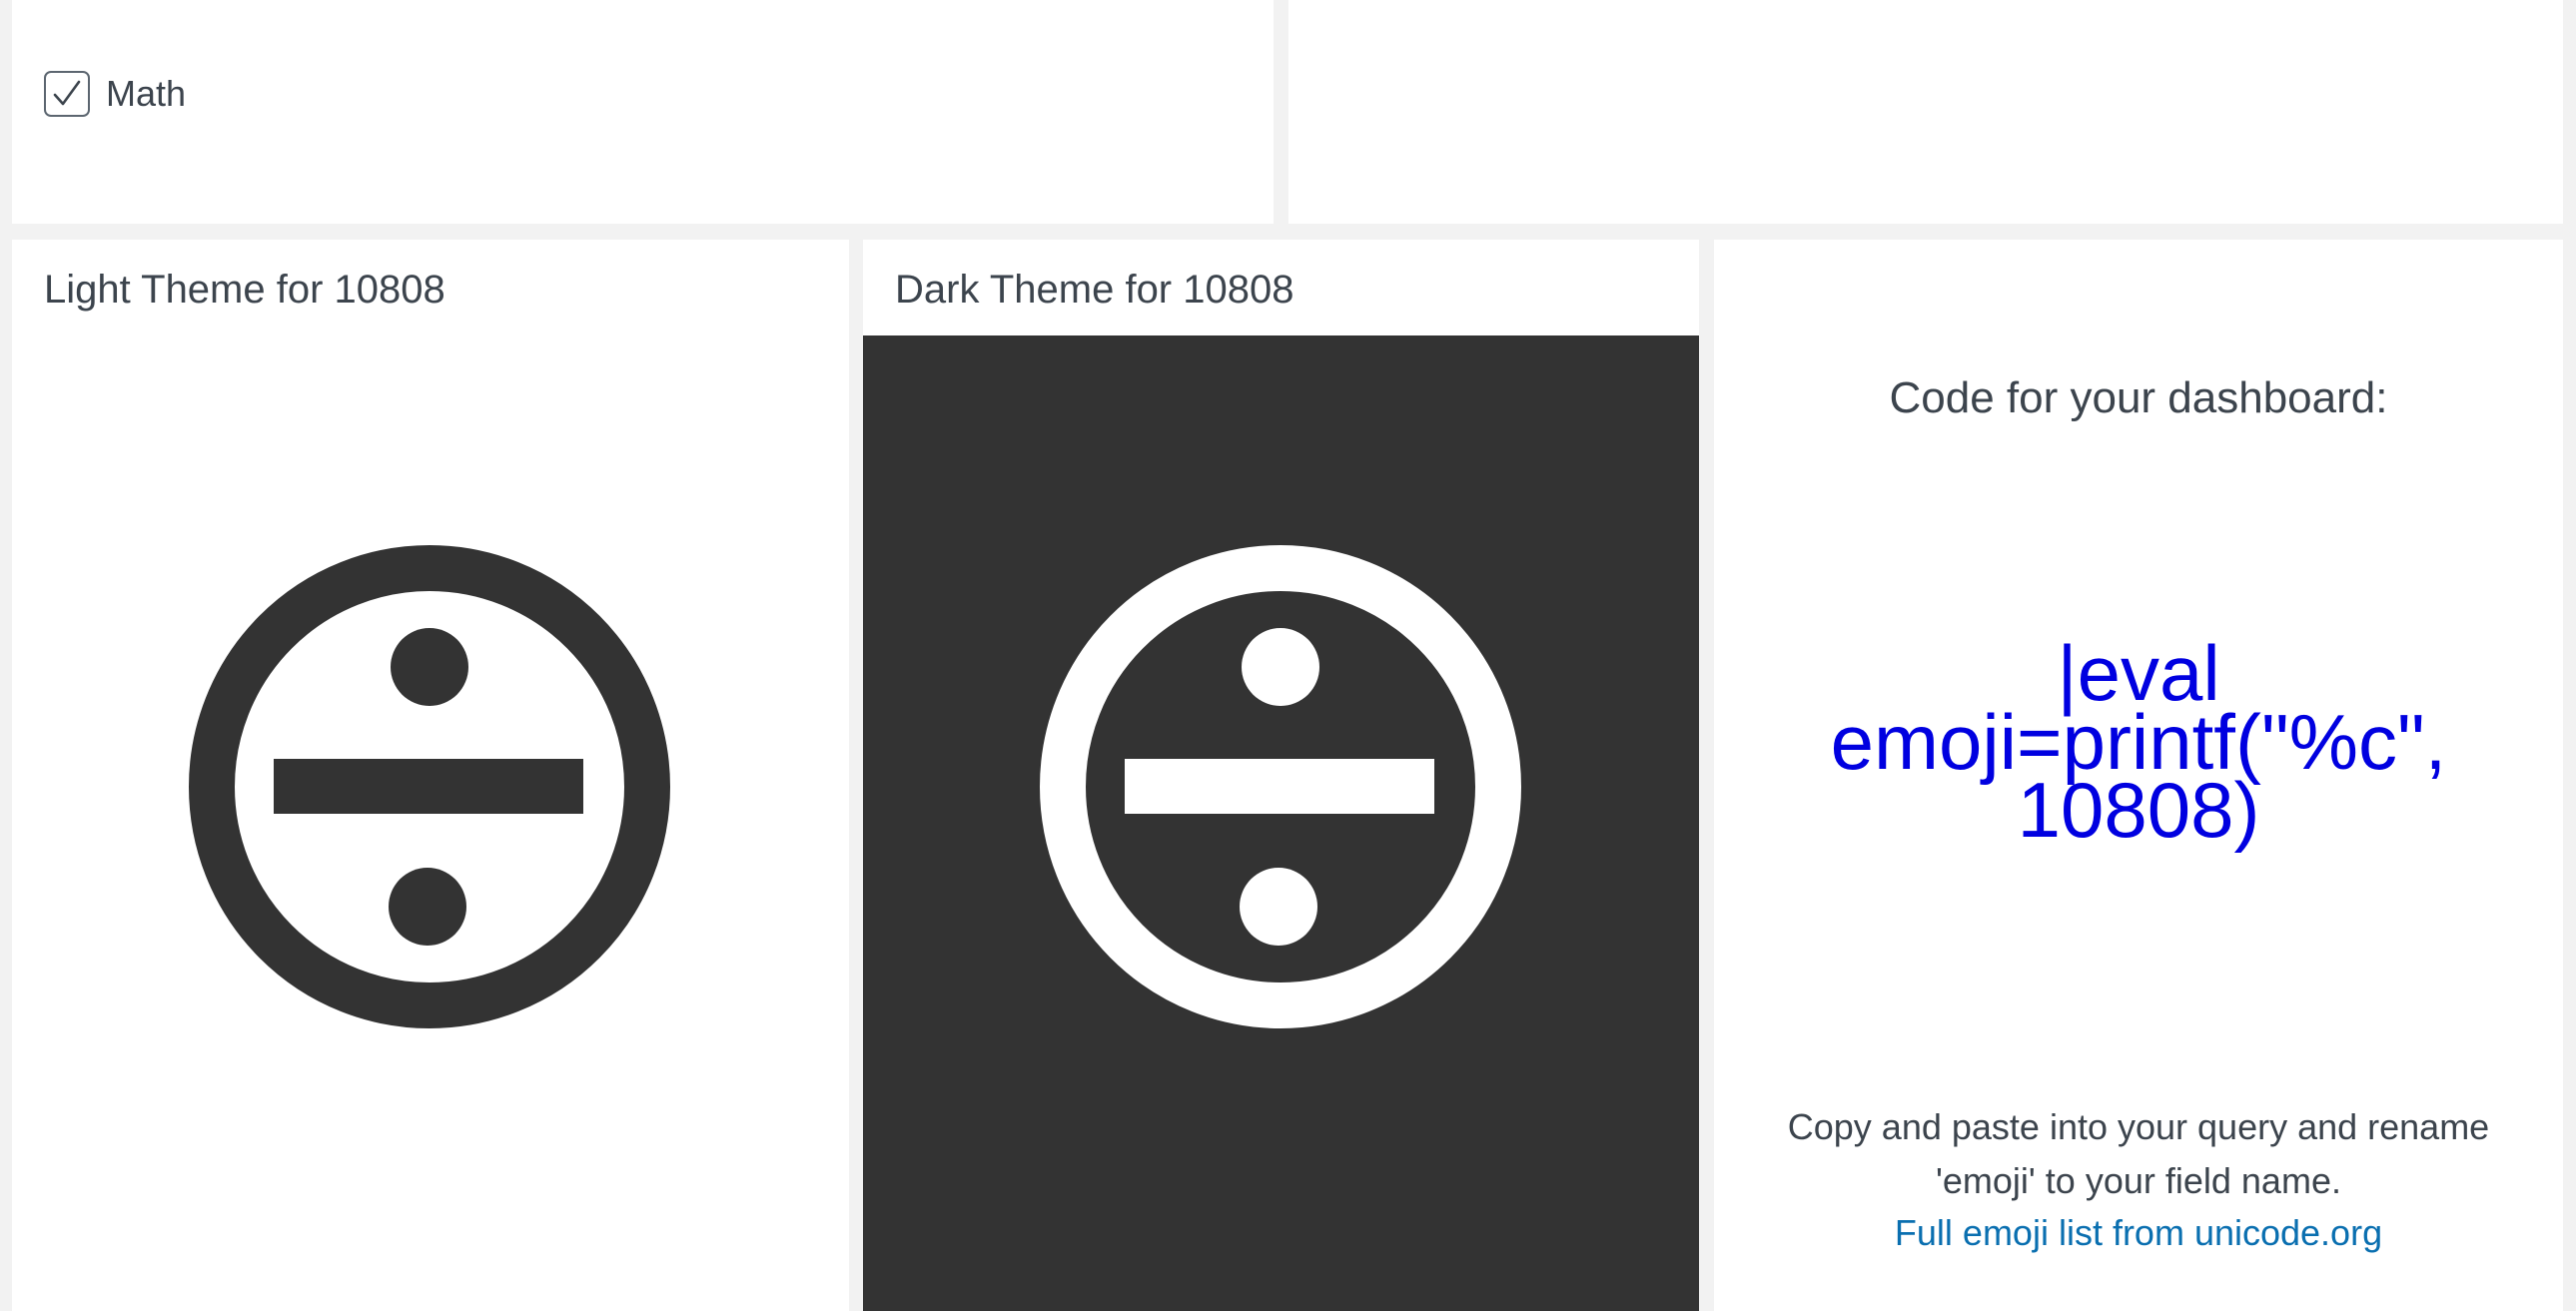 Image resolution: width=2576 pixels, height=1311 pixels. What do you see at coordinates (1095, 290) in the screenshot?
I see `dark-theme-title: Dark Theme for 10808` at bounding box center [1095, 290].